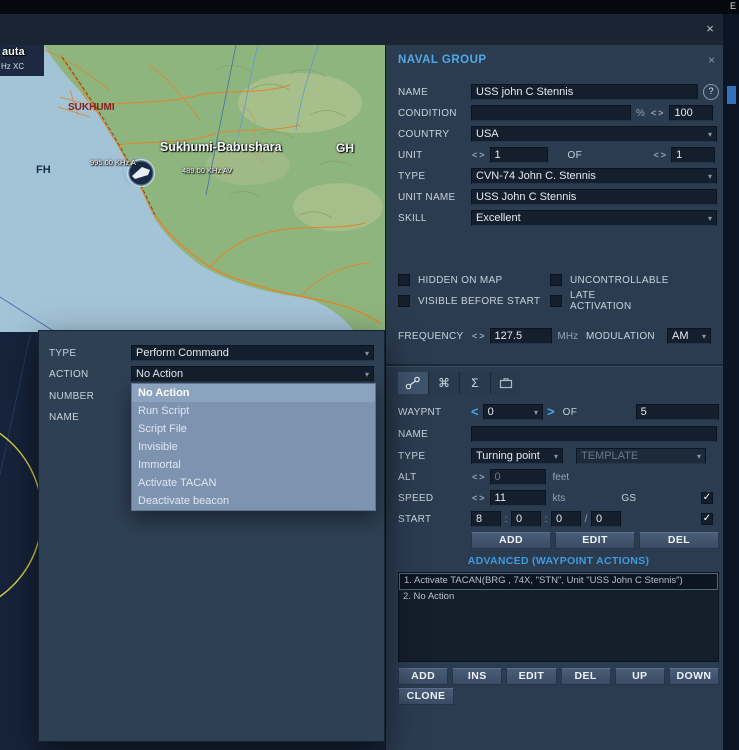 This screenshot has width=739, height=750. What do you see at coordinates (69, 374) in the screenshot?
I see `dialog-action-label: ACTION` at bounding box center [69, 374].